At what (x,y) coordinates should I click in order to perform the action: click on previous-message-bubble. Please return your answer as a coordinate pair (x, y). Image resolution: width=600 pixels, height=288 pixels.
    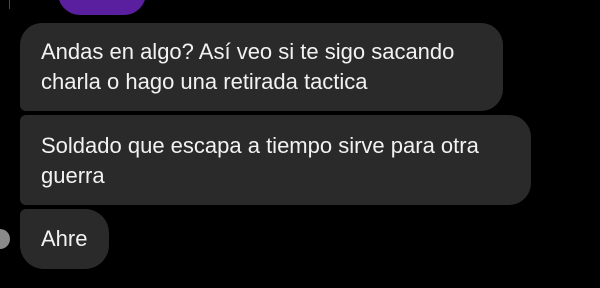
    Looking at the image, I should click on (102, 7).